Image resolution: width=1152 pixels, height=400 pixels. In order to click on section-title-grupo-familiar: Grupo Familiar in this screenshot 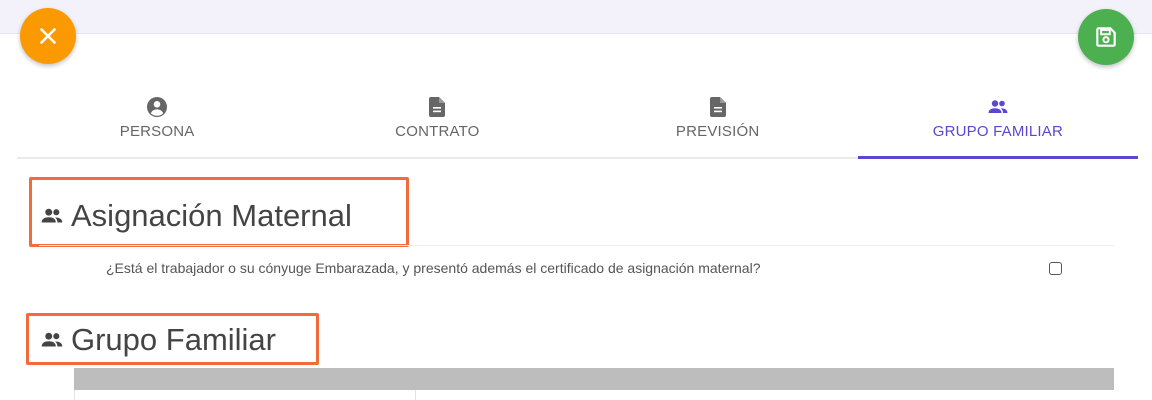, I will do `click(157, 340)`.